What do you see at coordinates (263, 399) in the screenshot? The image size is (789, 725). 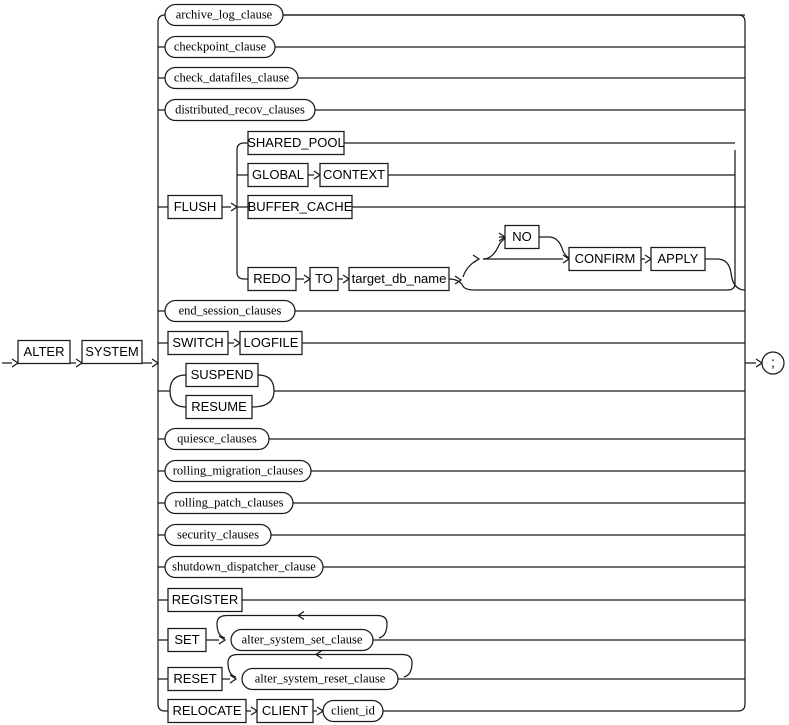 I see `resume-out-curve` at bounding box center [263, 399].